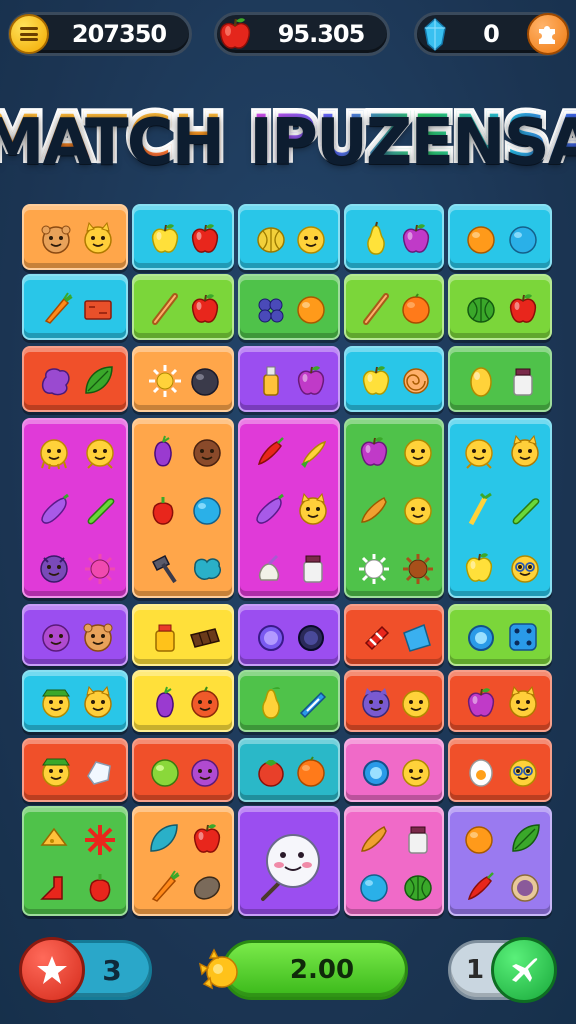 The height and width of the screenshot is (1024, 576). What do you see at coordinates (525, 568) in the screenshot?
I see `glasses-face-icon` at bounding box center [525, 568].